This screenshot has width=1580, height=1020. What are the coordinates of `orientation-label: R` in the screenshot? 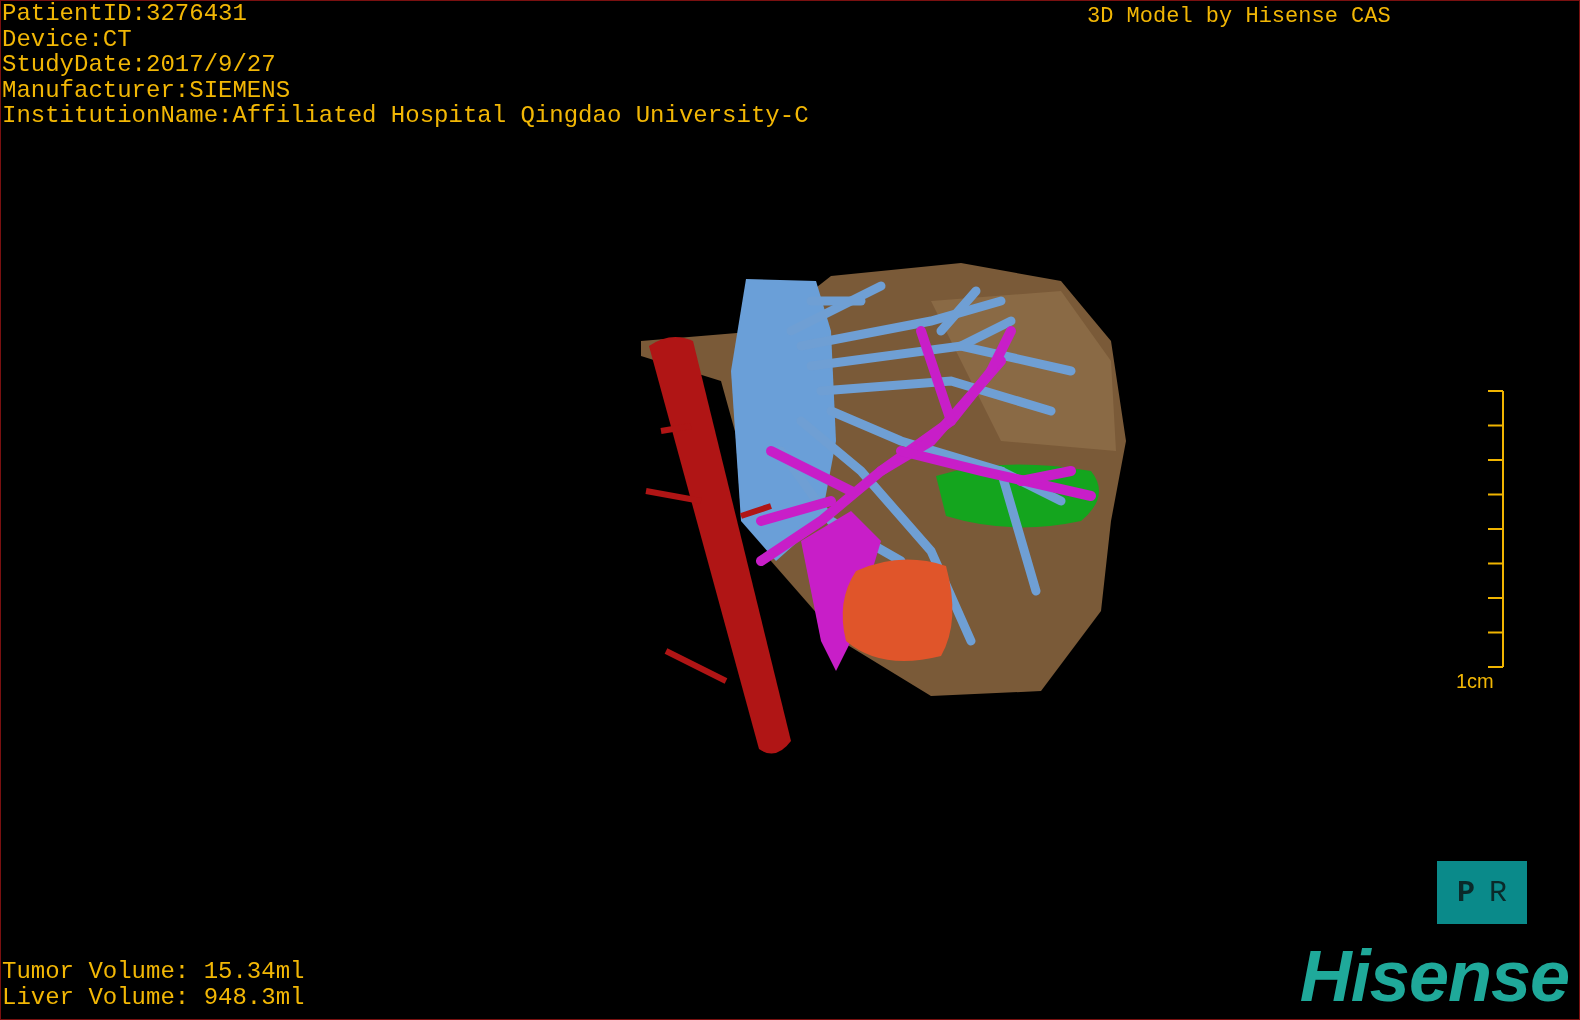 It's located at (1498, 892).